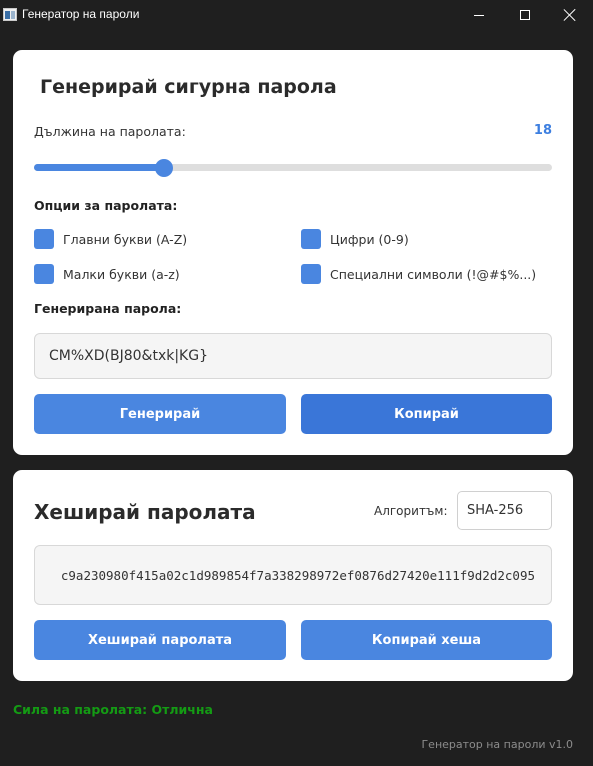  What do you see at coordinates (160, 640) in the screenshot?
I see `hash-button: Хеширай паролата` at bounding box center [160, 640].